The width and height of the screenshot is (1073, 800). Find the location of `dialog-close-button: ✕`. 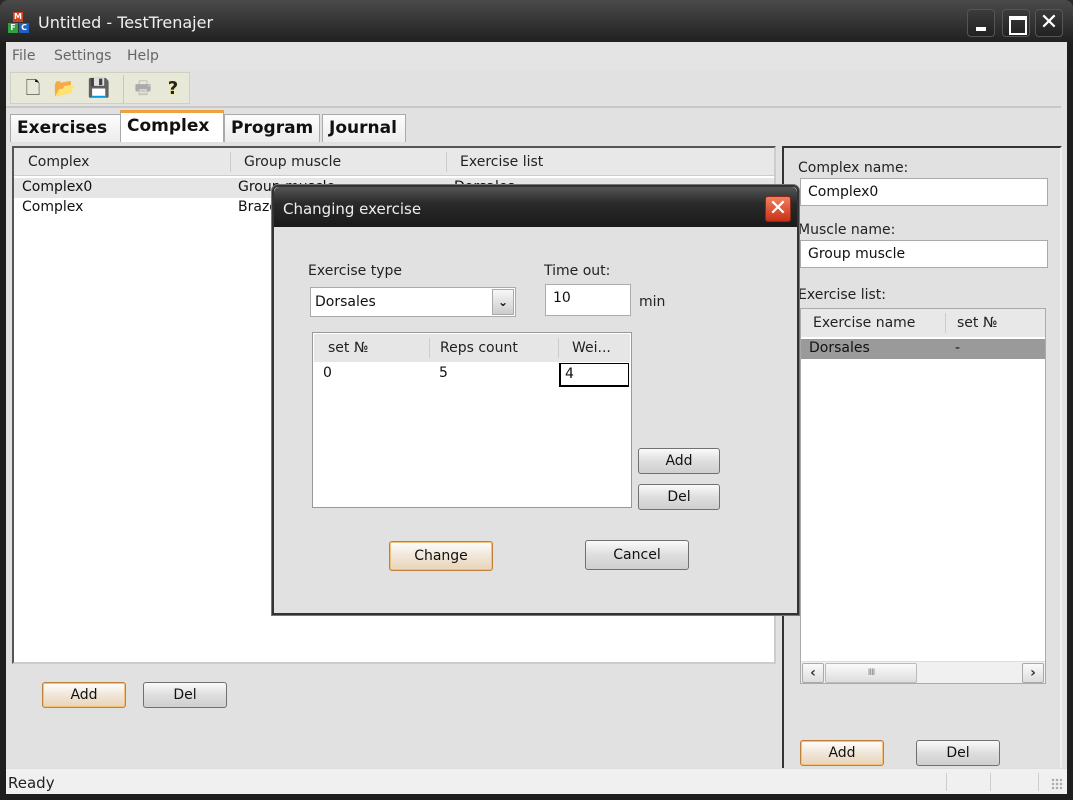

dialog-close-button: ✕ is located at coordinates (778, 209).